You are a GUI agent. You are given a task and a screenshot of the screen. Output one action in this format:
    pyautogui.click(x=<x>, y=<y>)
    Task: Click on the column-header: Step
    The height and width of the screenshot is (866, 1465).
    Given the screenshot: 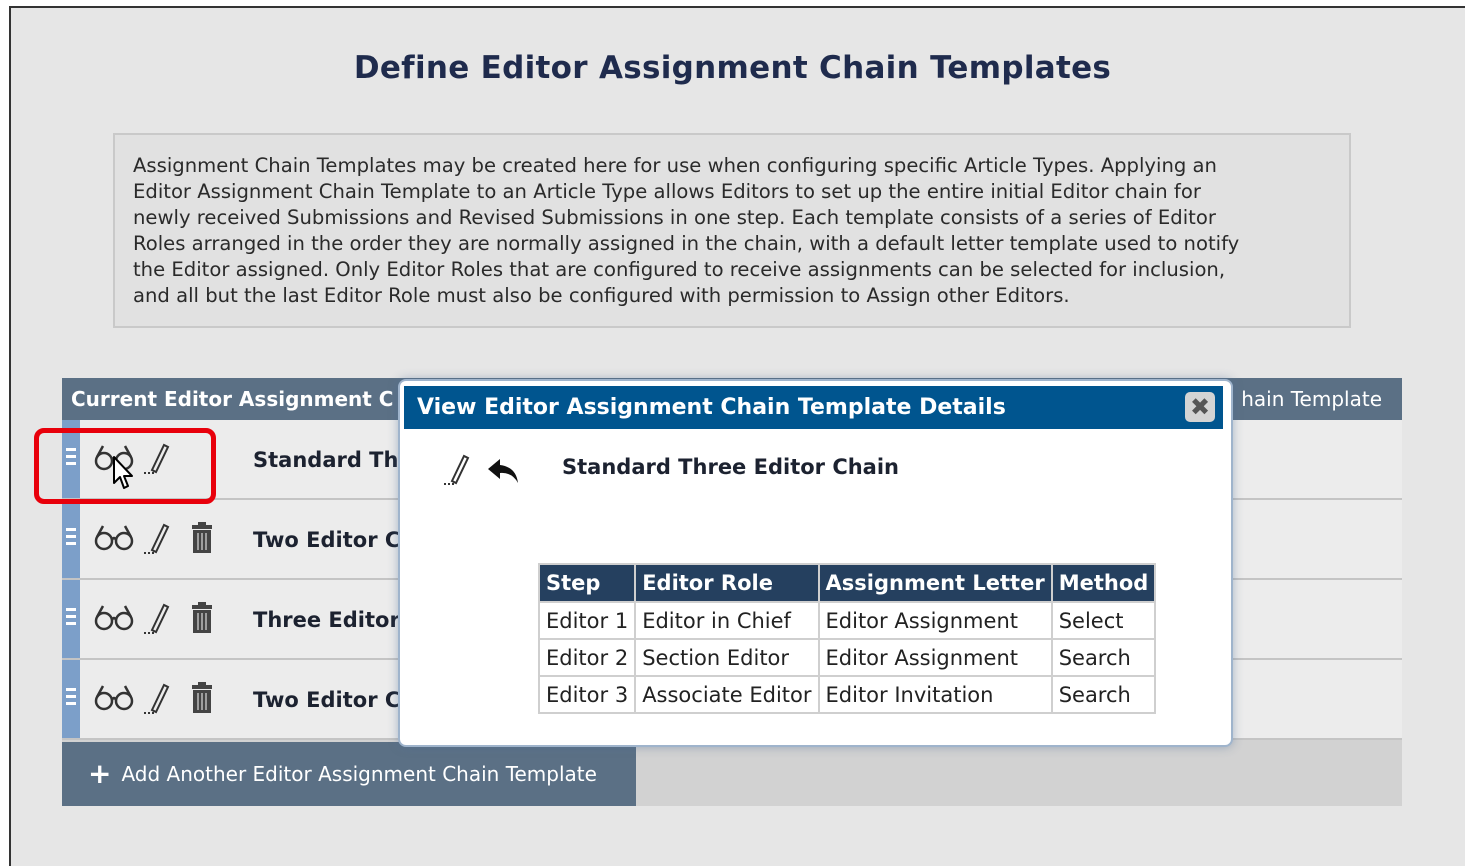 What is the action you would take?
    pyautogui.click(x=587, y=583)
    